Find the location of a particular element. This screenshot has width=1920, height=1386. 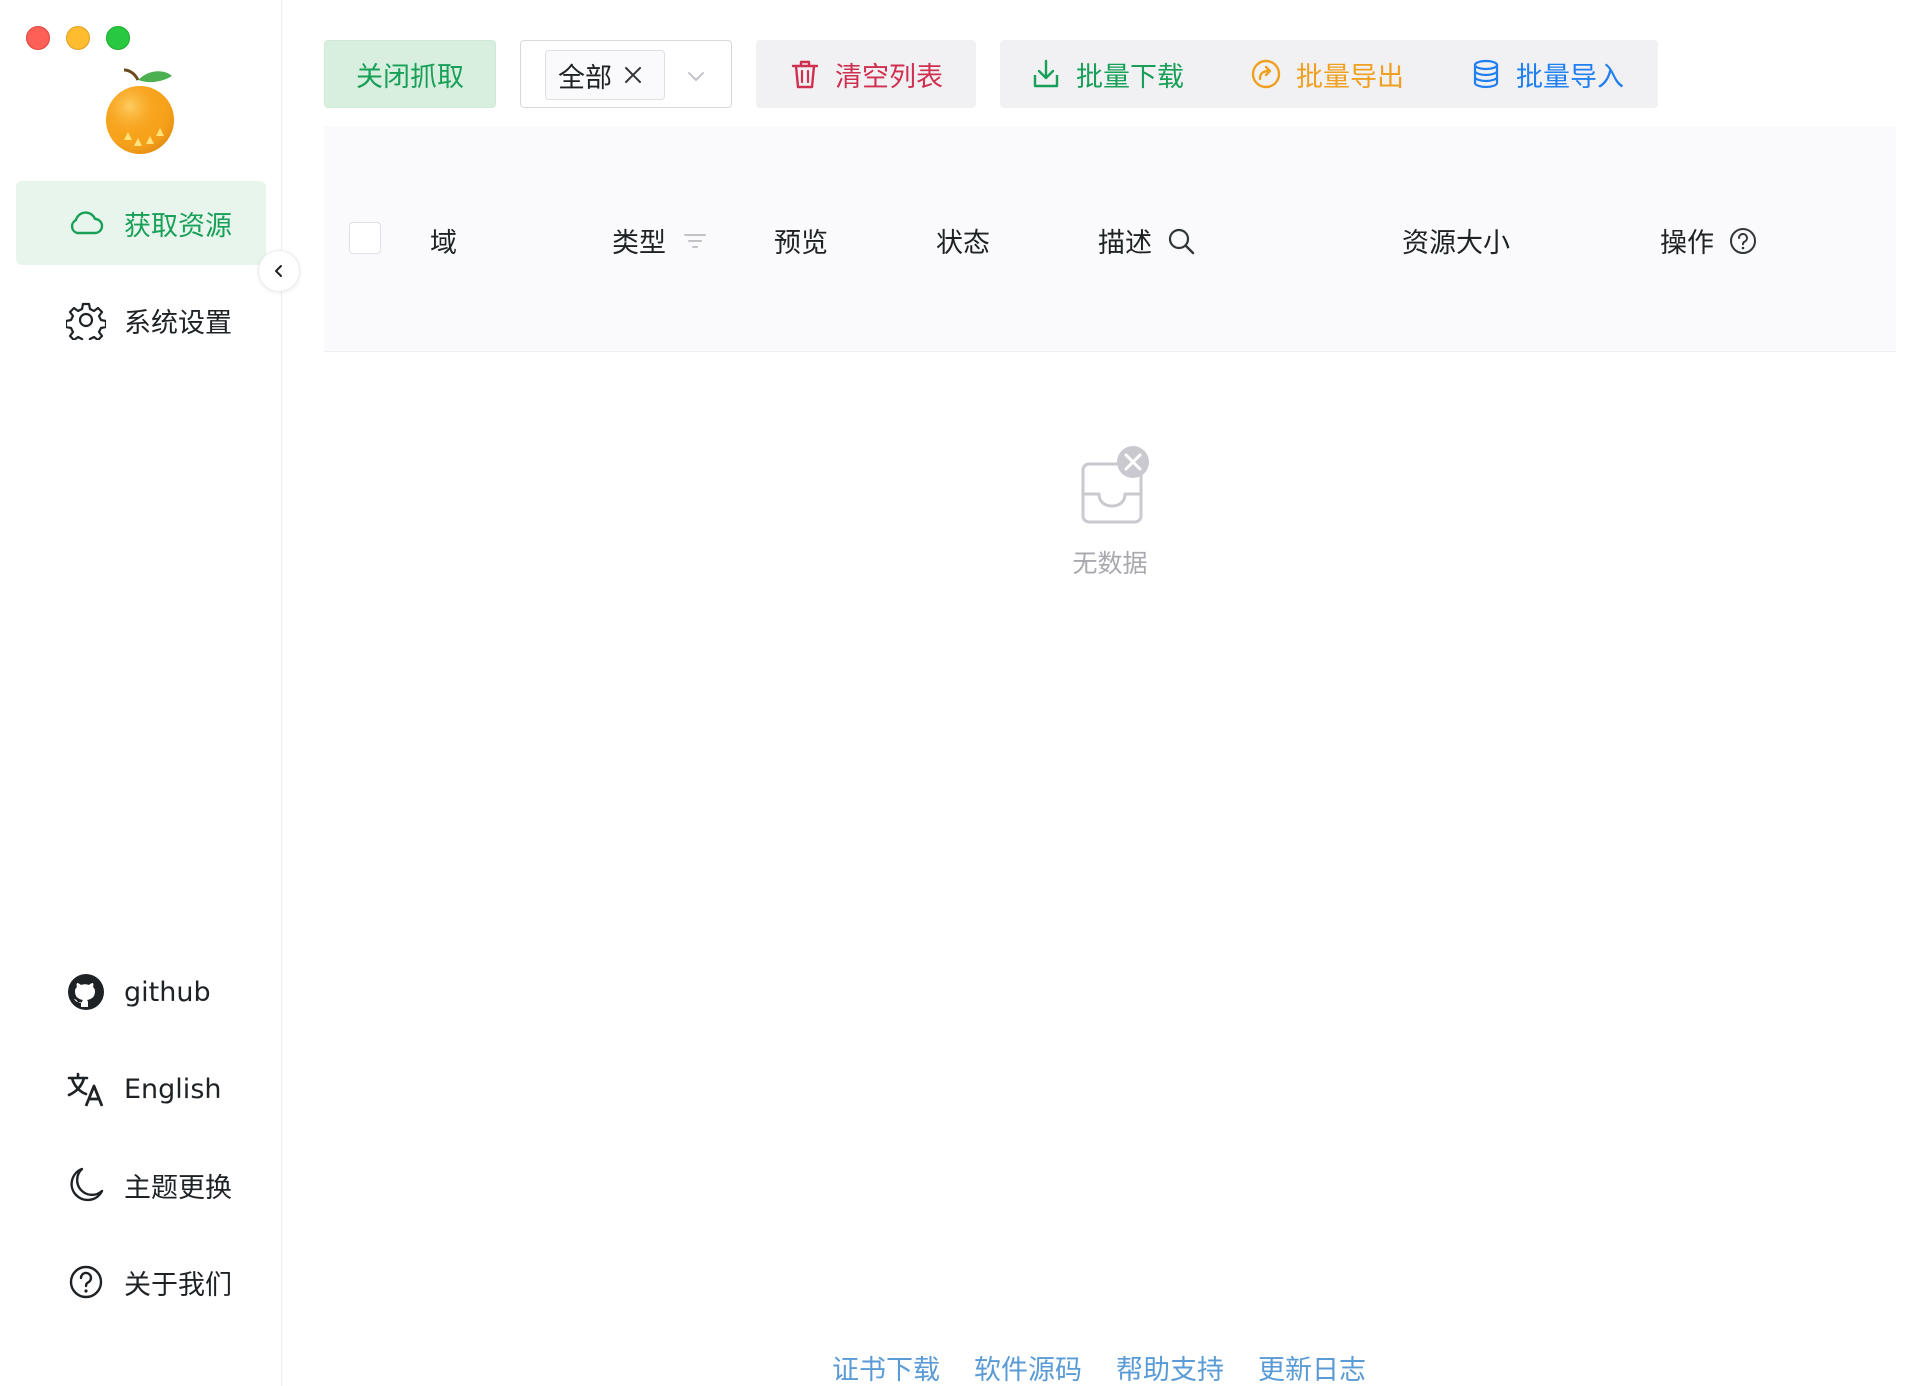

column-size: 资源大小 is located at coordinates (1456, 240).